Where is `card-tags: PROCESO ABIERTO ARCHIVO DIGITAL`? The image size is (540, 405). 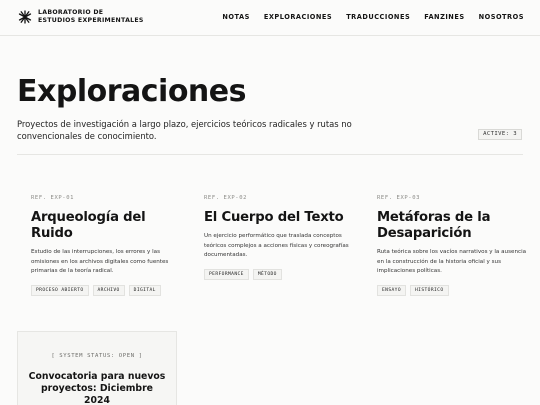
card-tags: PROCESO ABIERTO ARCHIVO DIGITAL is located at coordinates (111, 290).